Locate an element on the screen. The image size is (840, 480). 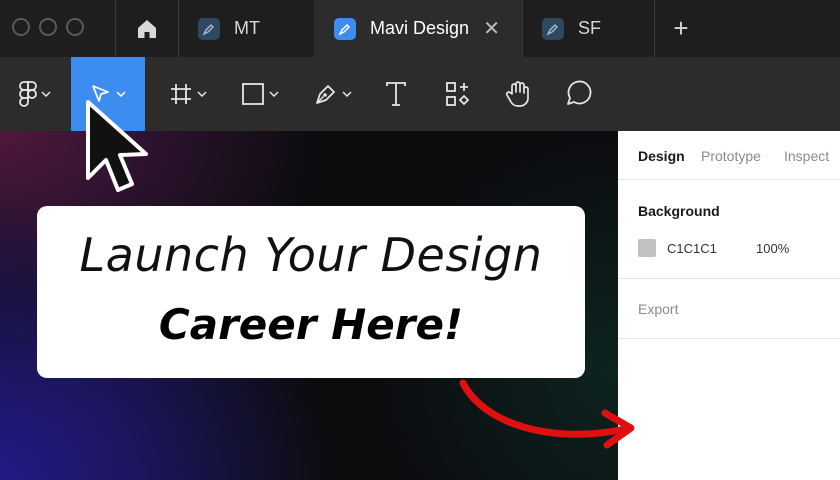
resources-tool-button is located at coordinates (458, 94).